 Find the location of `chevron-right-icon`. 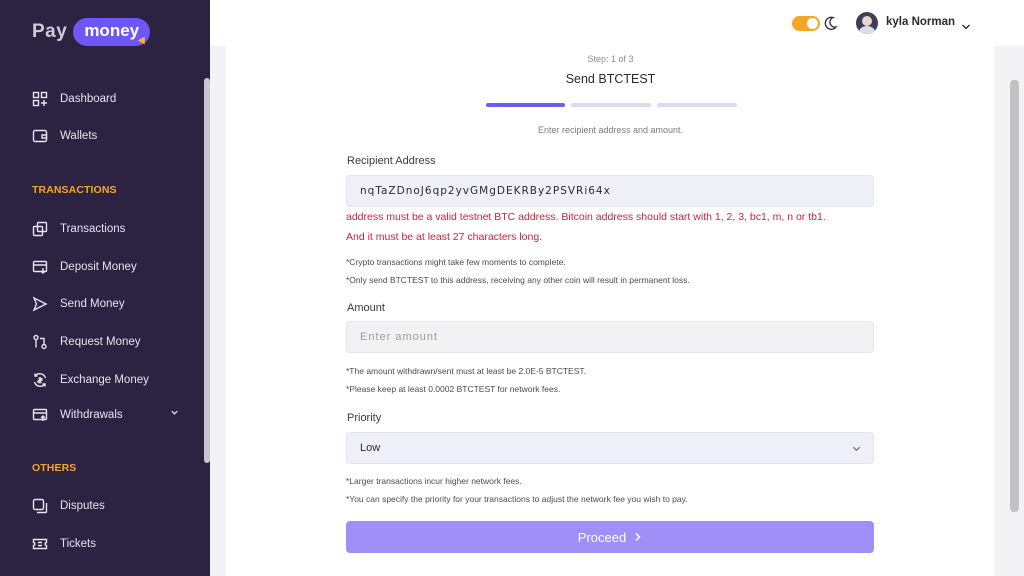

chevron-right-icon is located at coordinates (638, 537).